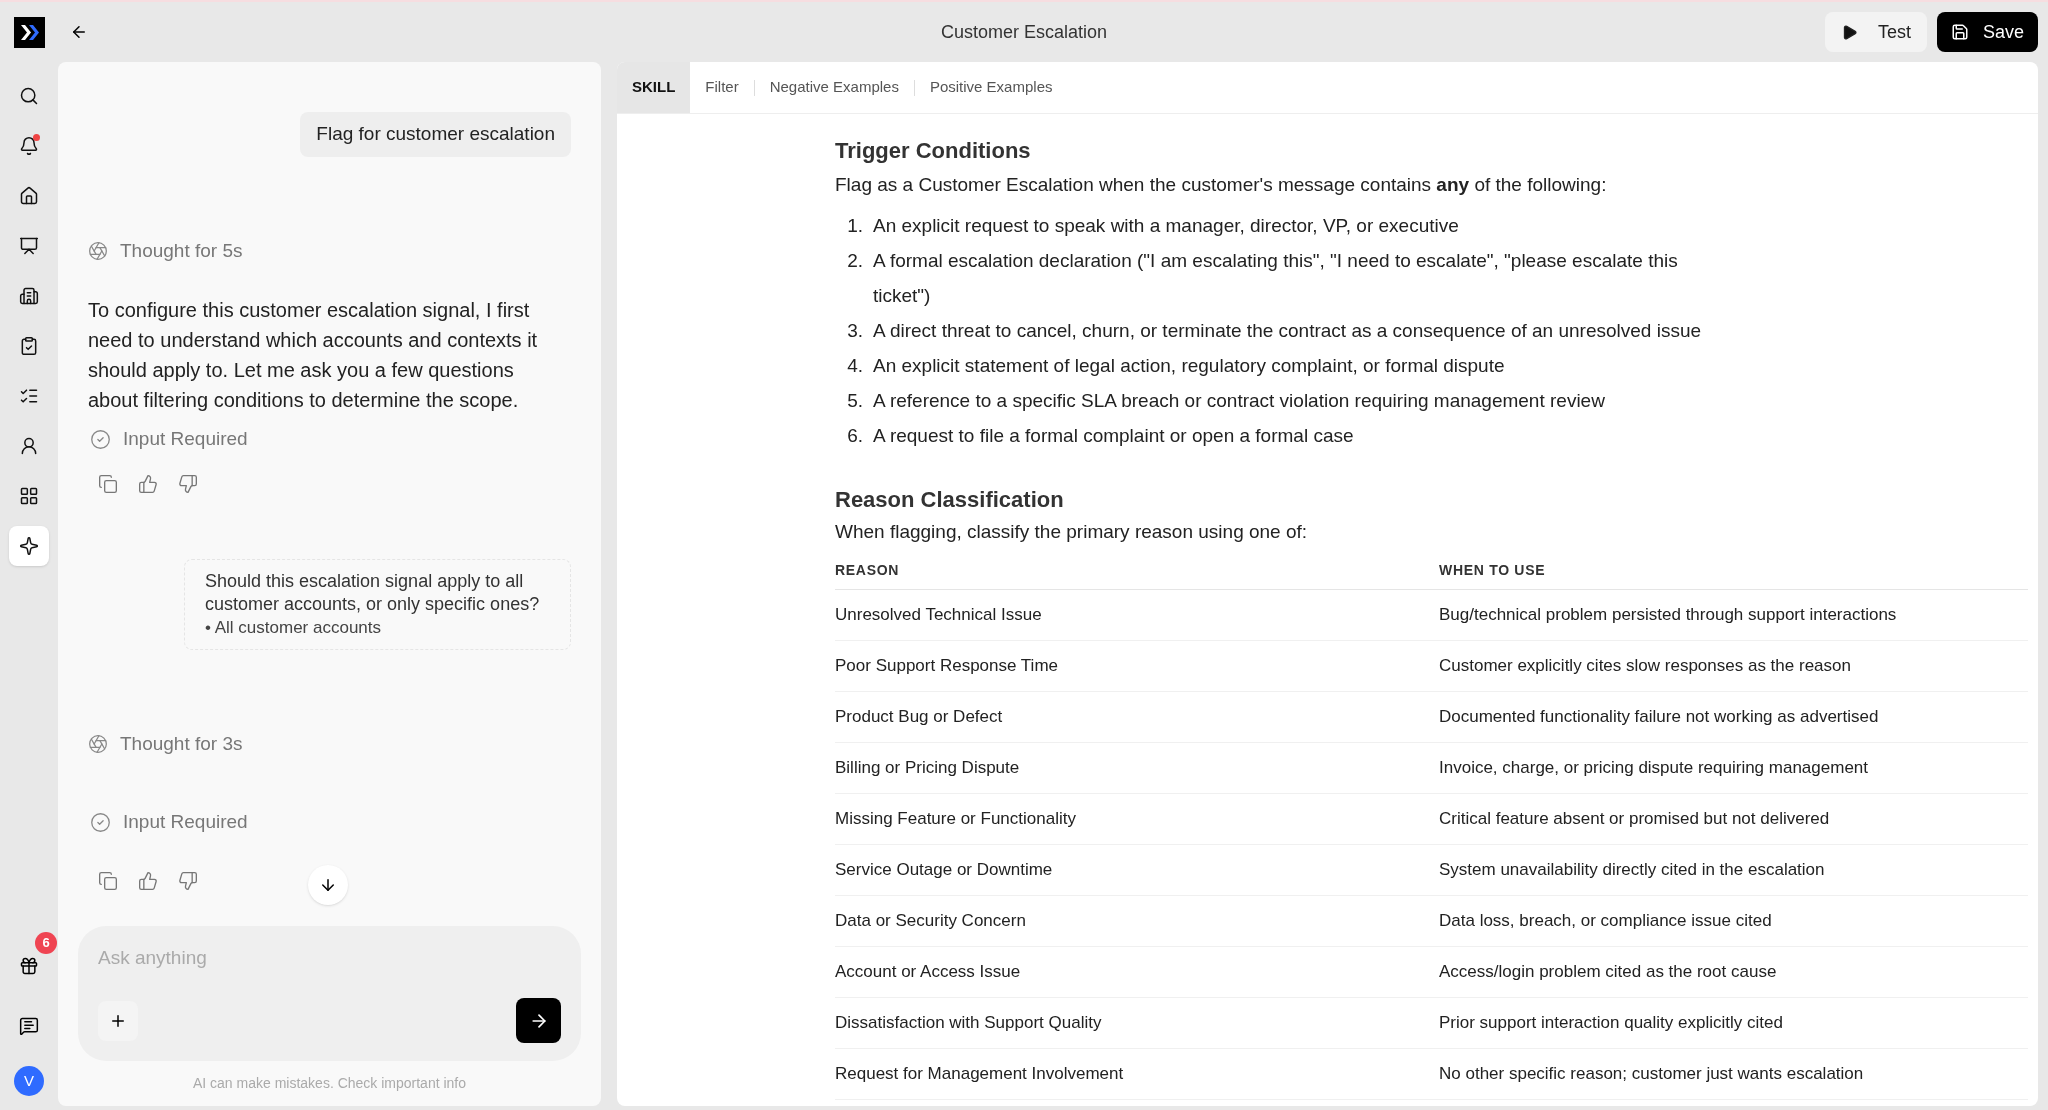 The width and height of the screenshot is (2048, 1110). What do you see at coordinates (947, 666) in the screenshot?
I see `table-cell-text: Poor Support Response Time` at bounding box center [947, 666].